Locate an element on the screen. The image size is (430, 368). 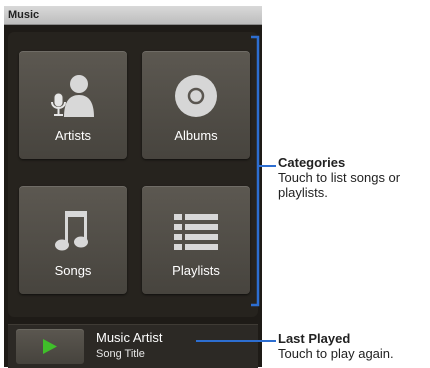
categories-bracket is located at coordinates (255, 171).